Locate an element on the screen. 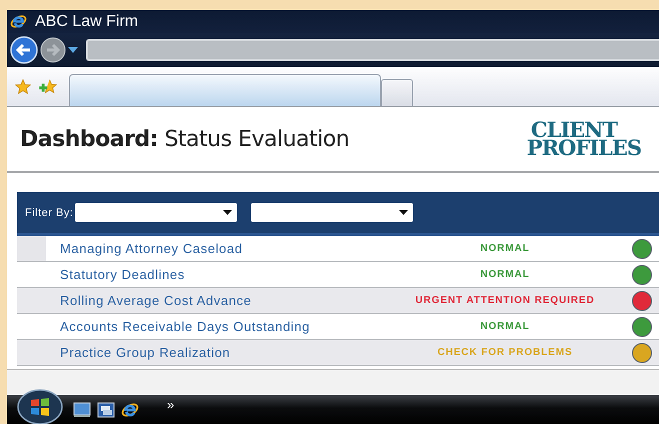 The height and width of the screenshot is (424, 659). desktop-icon is located at coordinates (82, 410).